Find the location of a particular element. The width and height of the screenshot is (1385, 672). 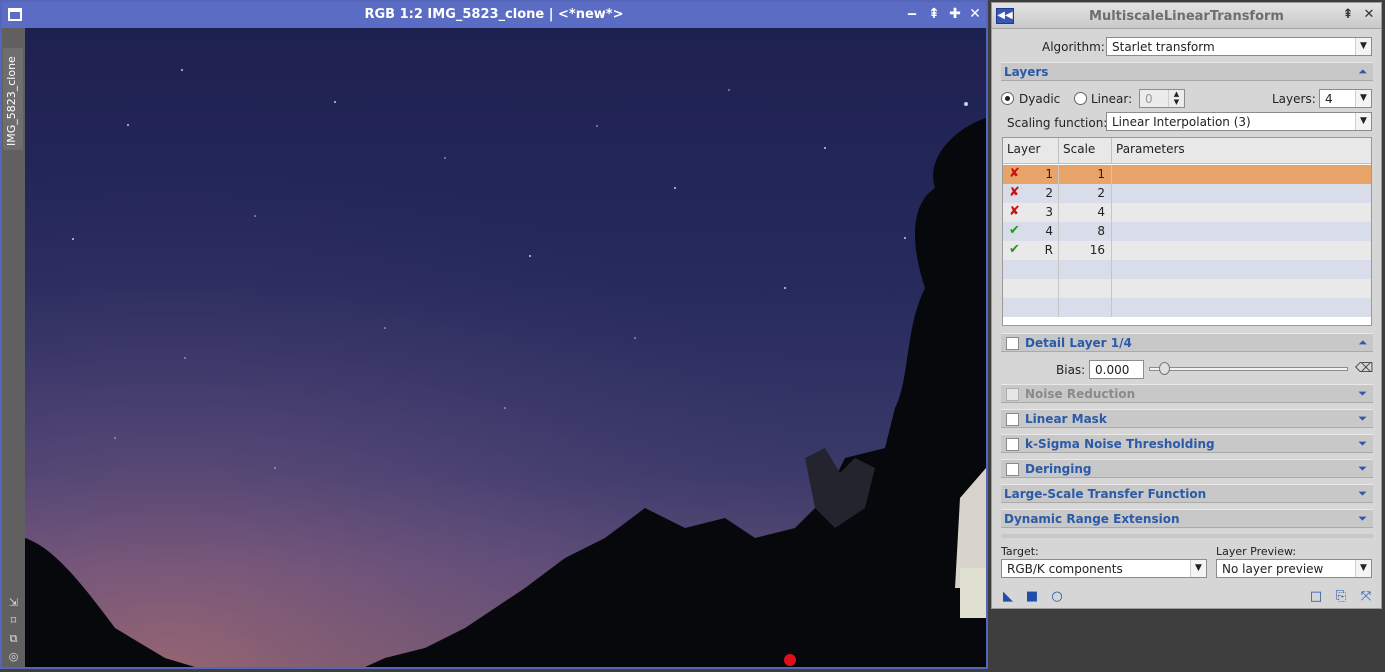

section-layers: Layers ⏶ is located at coordinates (1187, 71).